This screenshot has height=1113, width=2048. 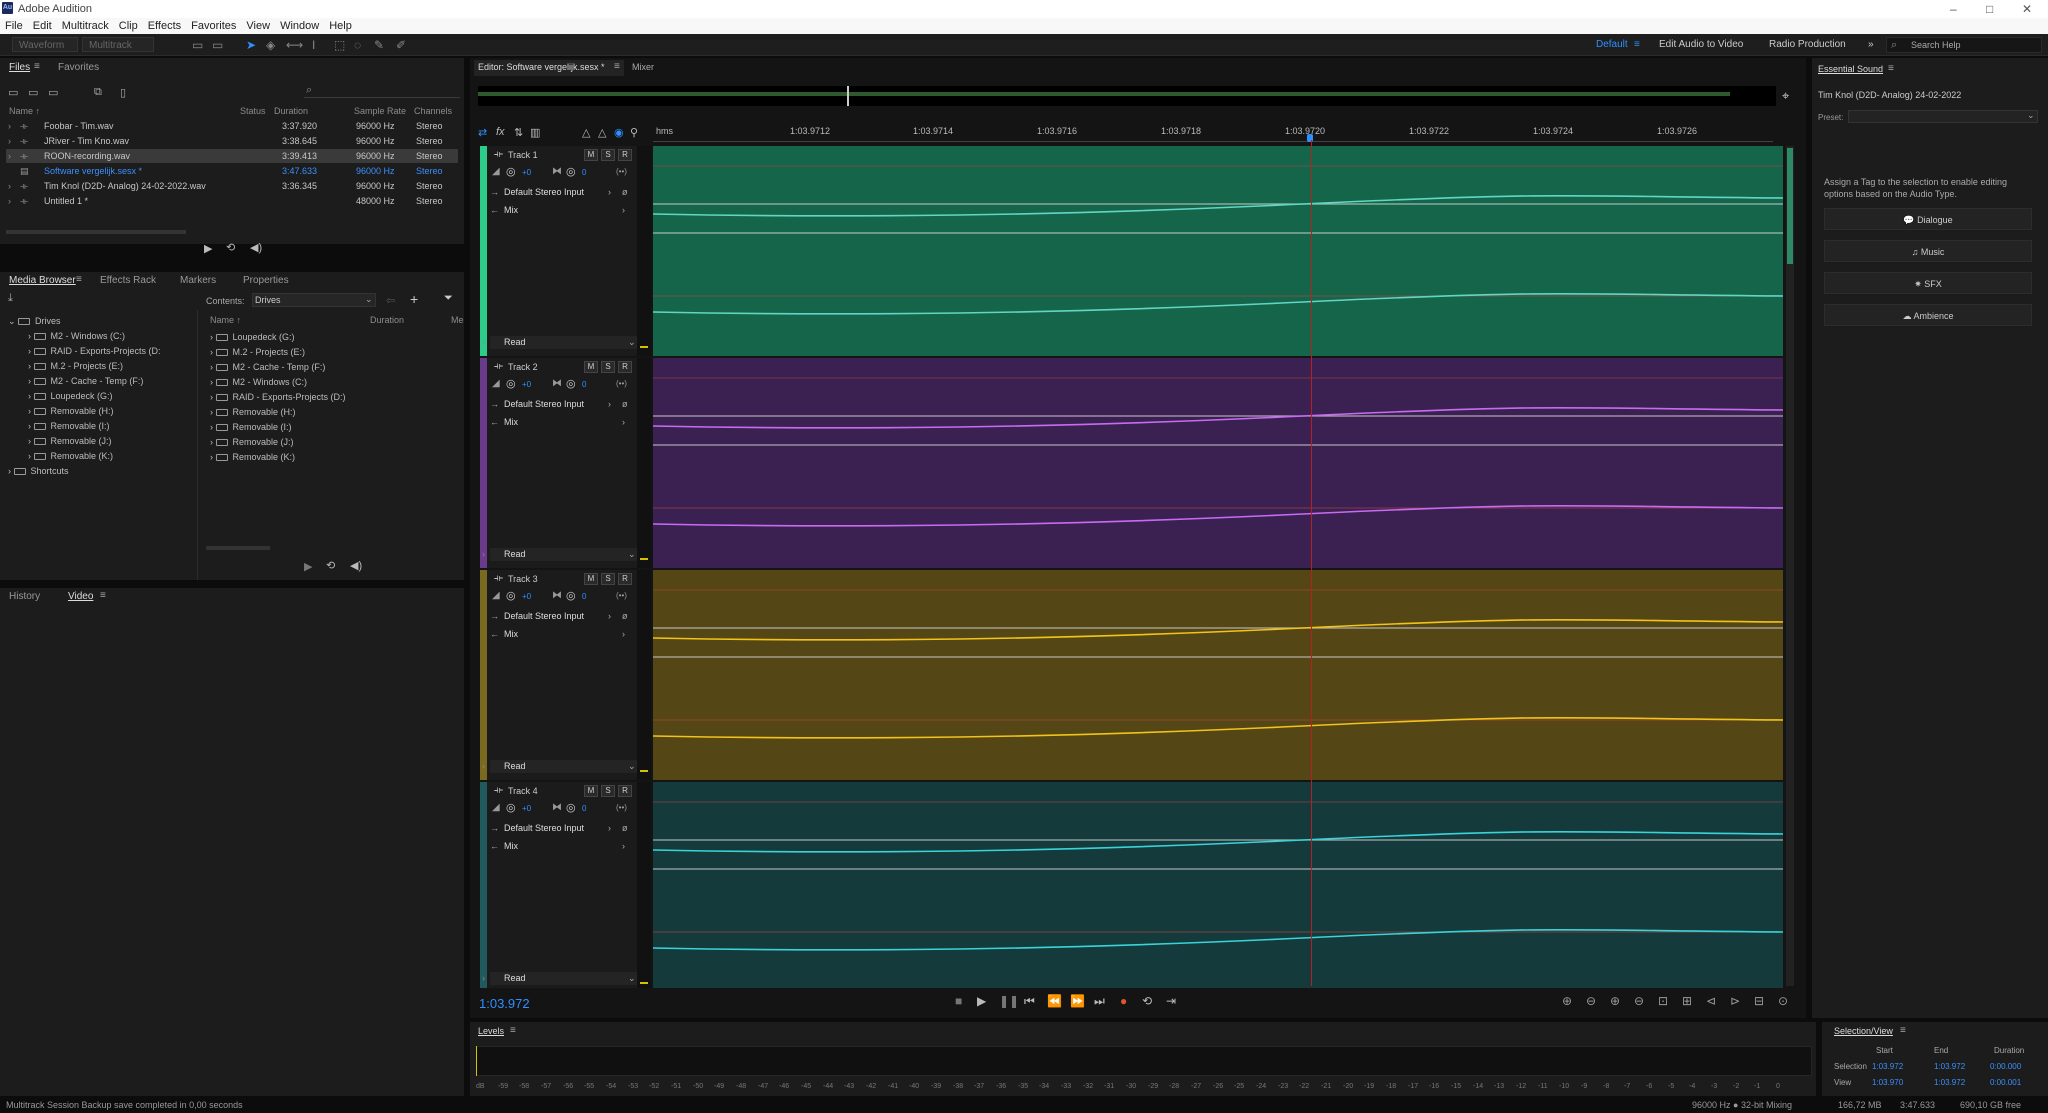 I want to click on skip-selection-icon: ⇥, so click(x=1171, y=1001).